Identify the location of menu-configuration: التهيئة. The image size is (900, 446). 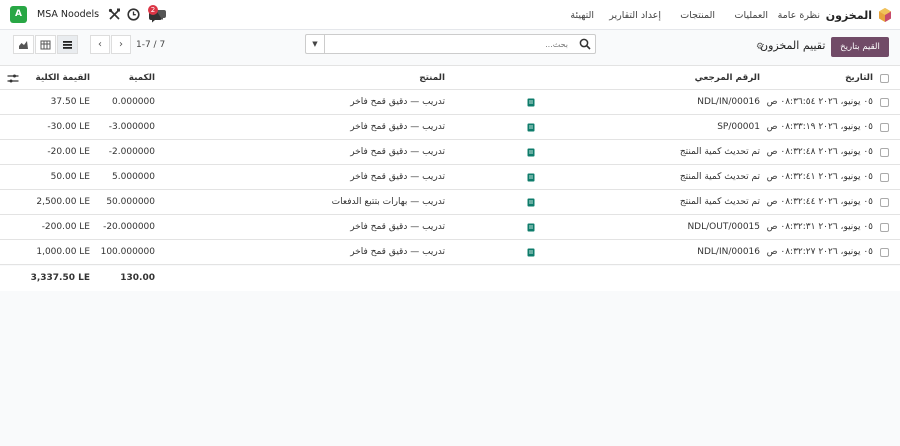
(582, 15).